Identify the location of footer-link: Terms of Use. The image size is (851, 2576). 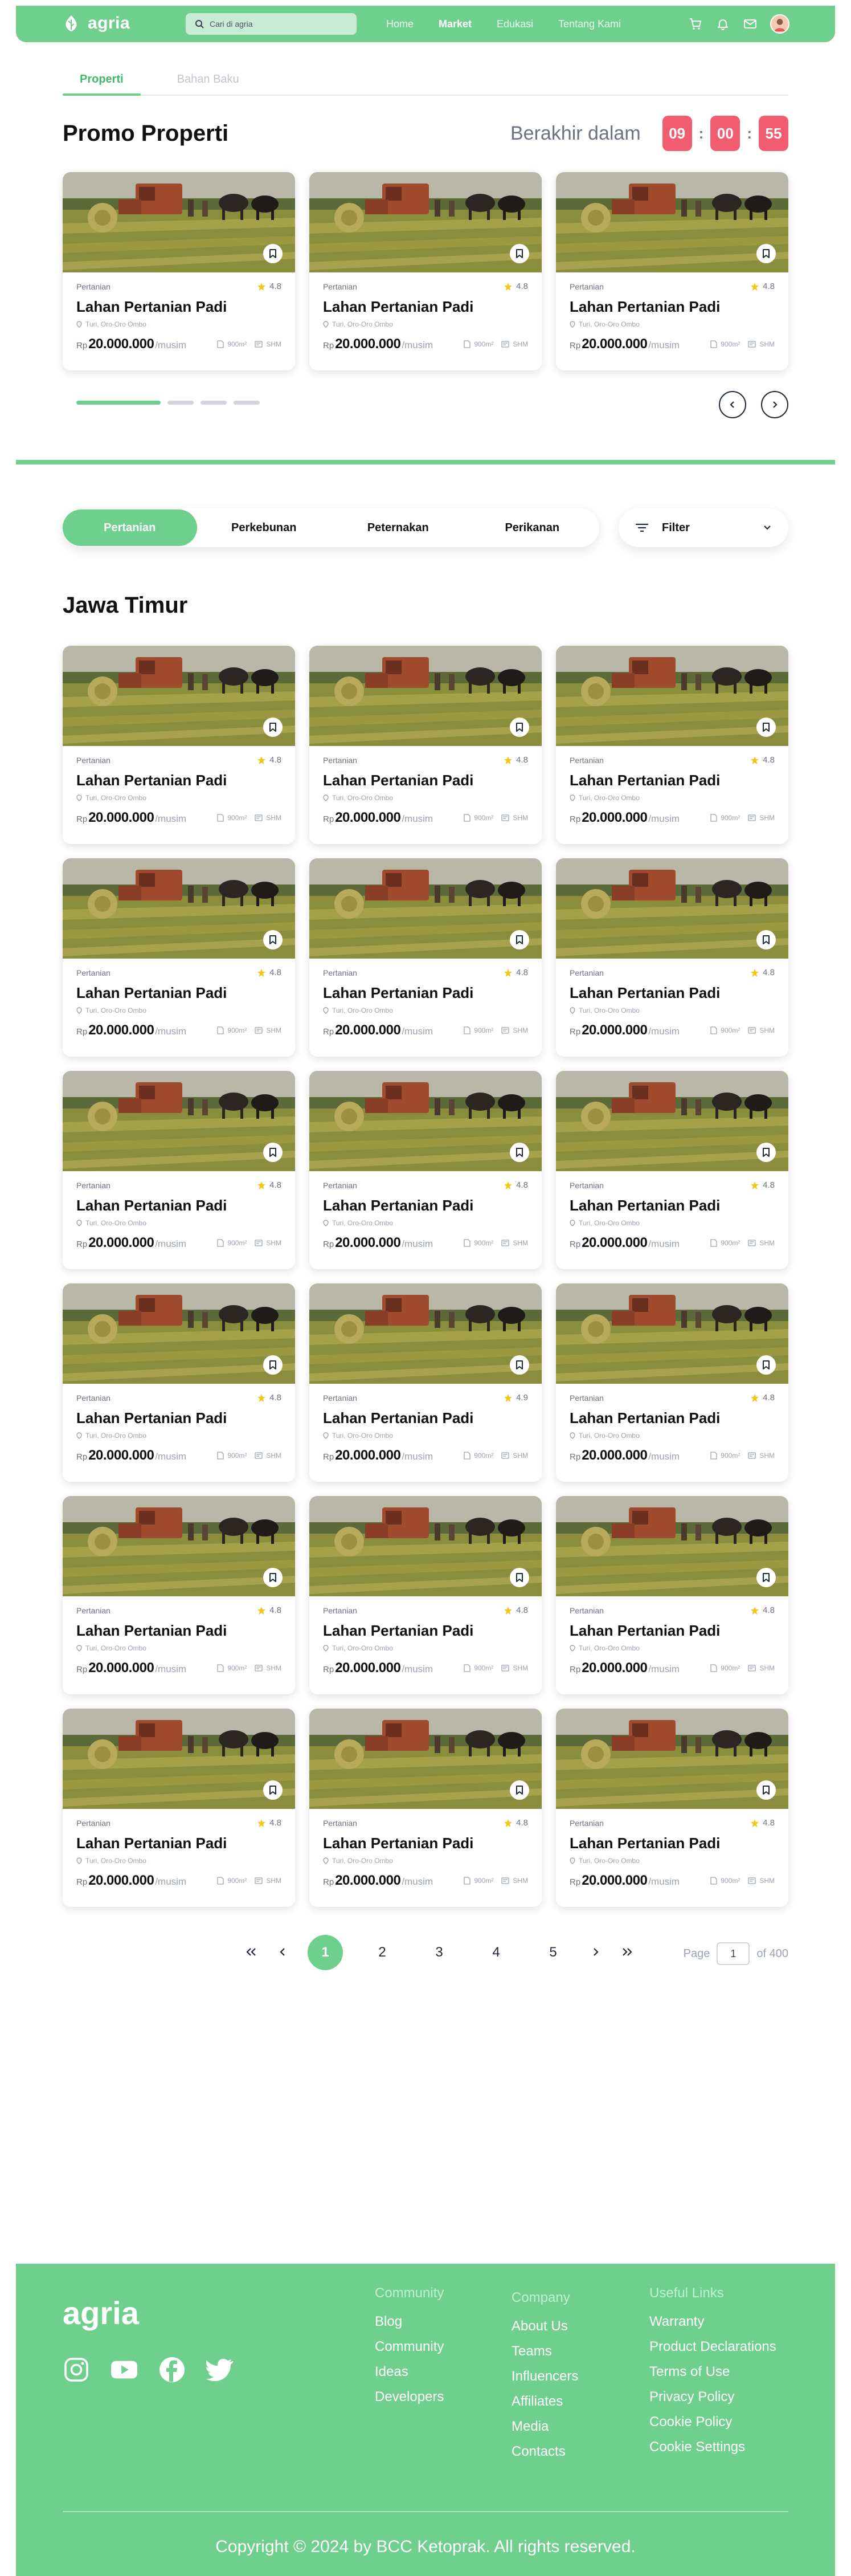
(712, 2372).